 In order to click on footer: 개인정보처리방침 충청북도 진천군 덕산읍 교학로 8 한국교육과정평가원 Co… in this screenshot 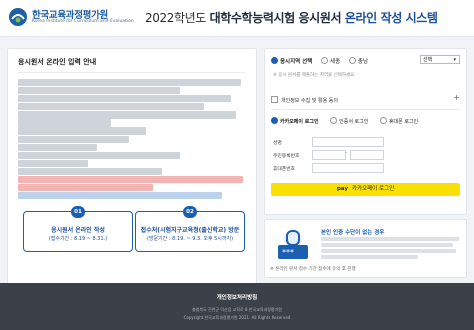, I will do `click(237, 306)`.